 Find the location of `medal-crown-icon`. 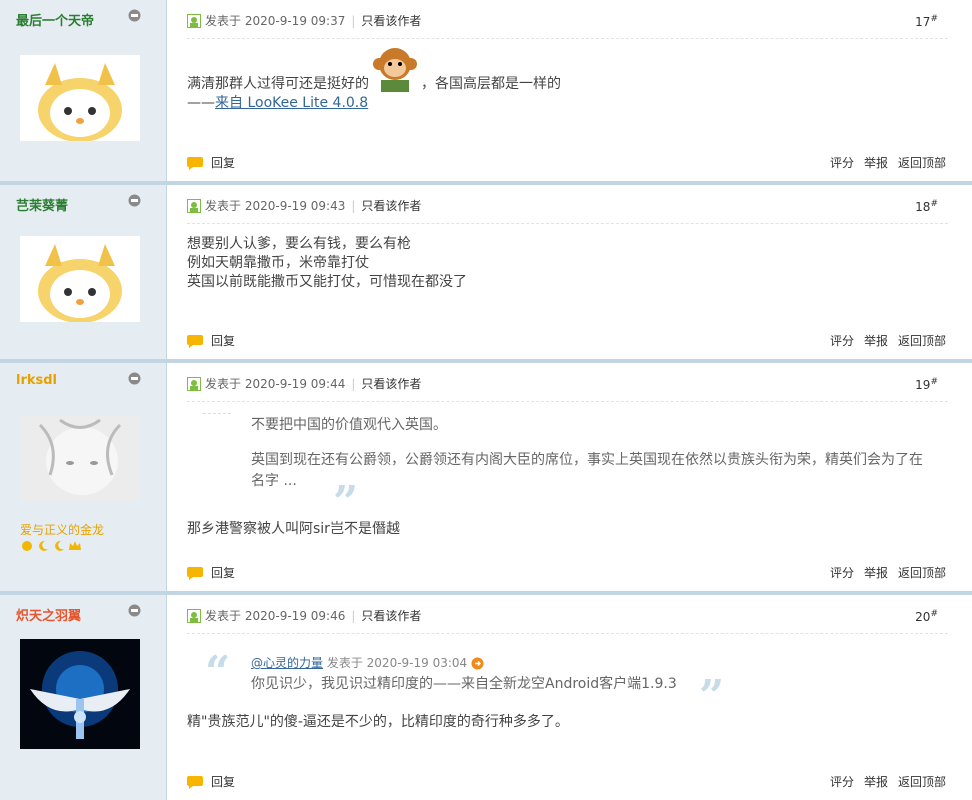

medal-crown-icon is located at coordinates (75, 545).